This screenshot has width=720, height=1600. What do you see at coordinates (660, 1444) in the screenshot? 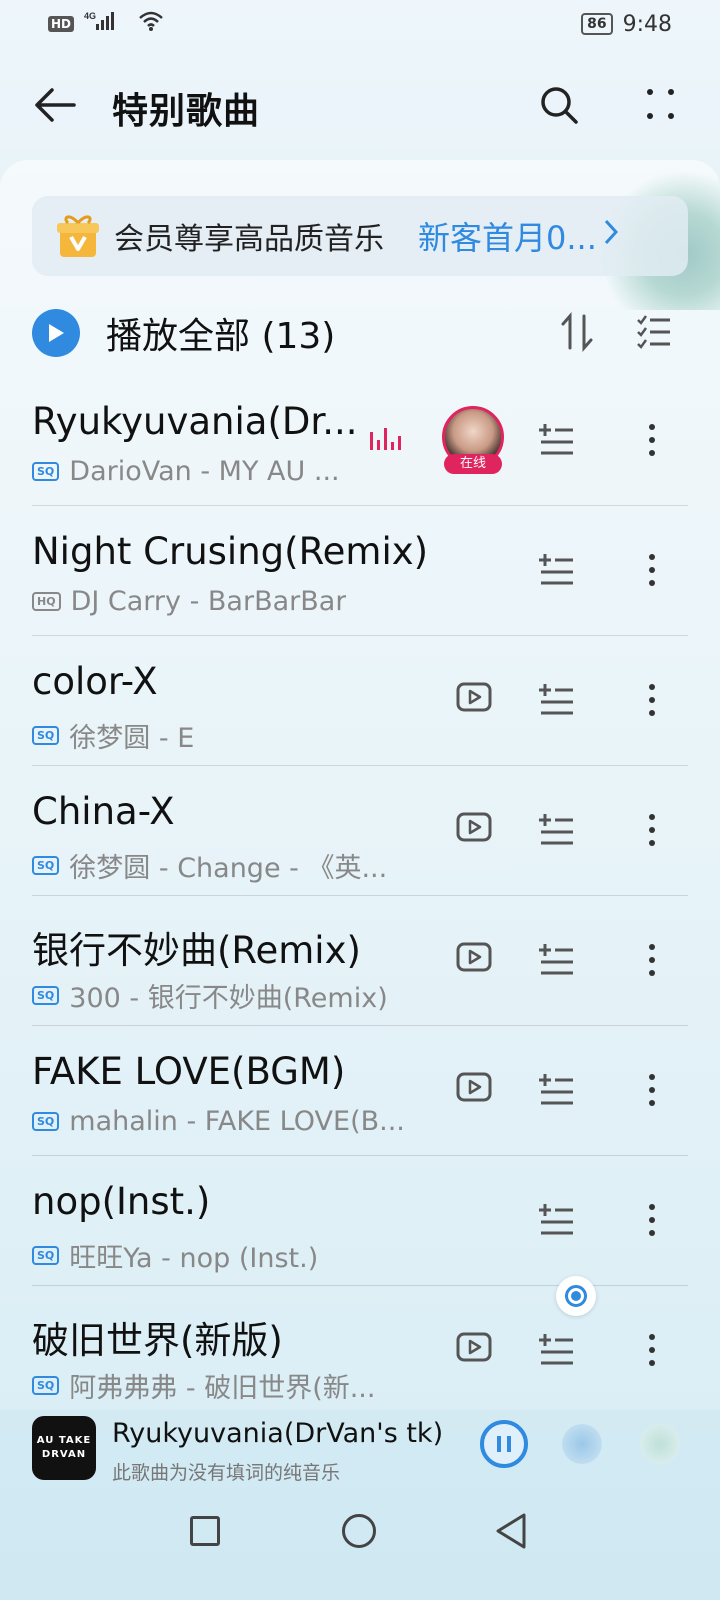
I see `playlist-button` at bounding box center [660, 1444].